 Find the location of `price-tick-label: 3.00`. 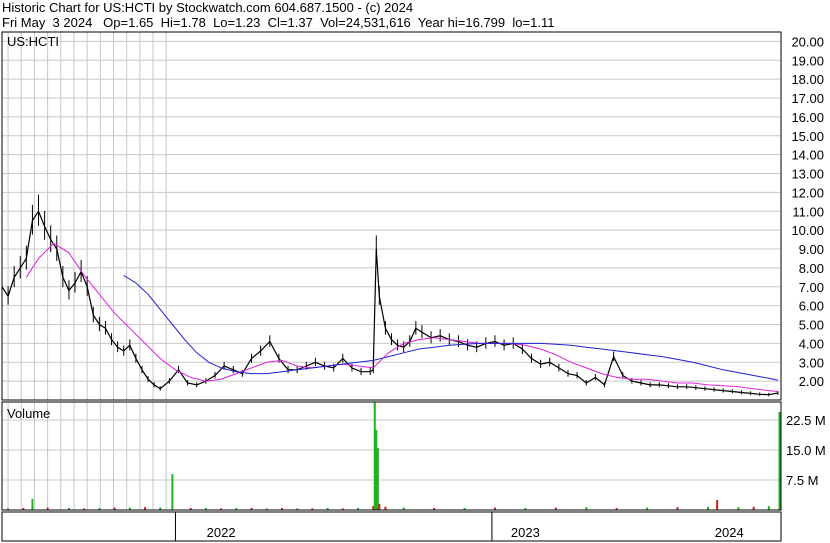

price-tick-label: 3.00 is located at coordinates (811, 362).